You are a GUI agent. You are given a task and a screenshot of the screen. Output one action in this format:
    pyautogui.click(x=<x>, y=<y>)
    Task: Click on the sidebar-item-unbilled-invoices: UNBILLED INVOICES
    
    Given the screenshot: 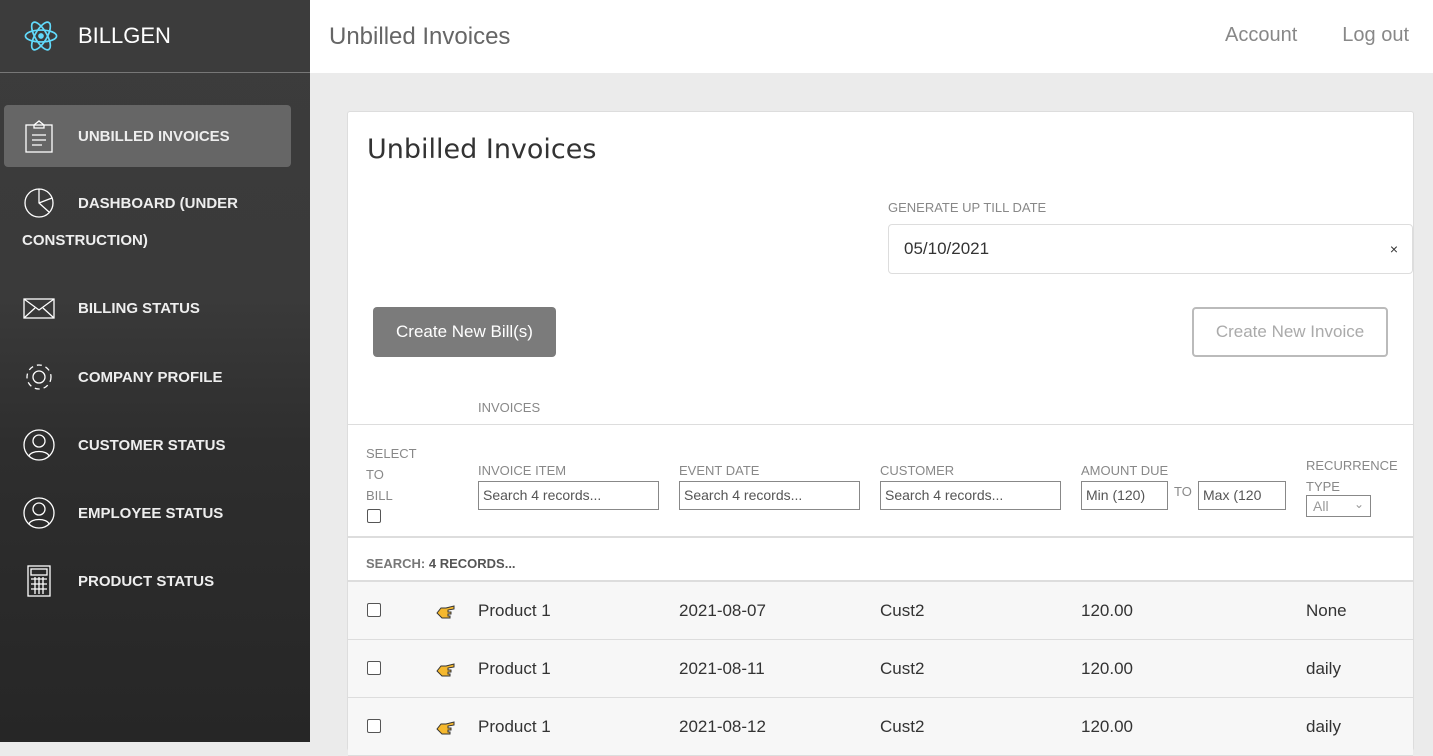 What is the action you would take?
    pyautogui.click(x=147, y=136)
    